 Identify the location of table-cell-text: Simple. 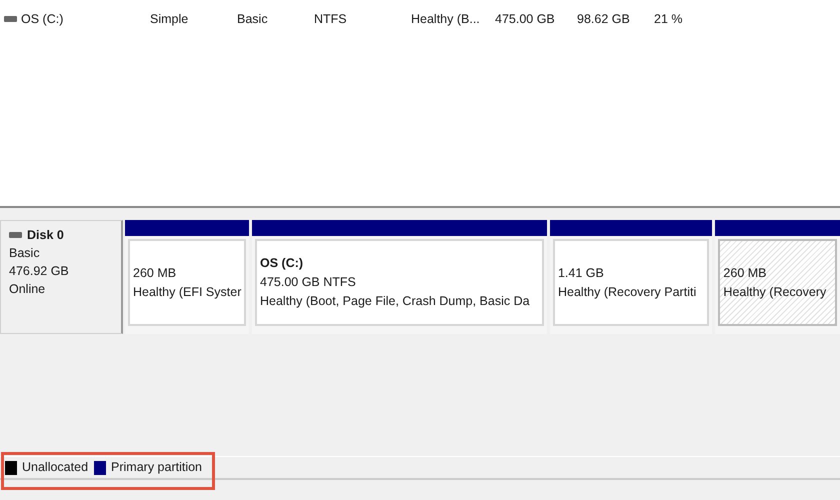
(170, 19).